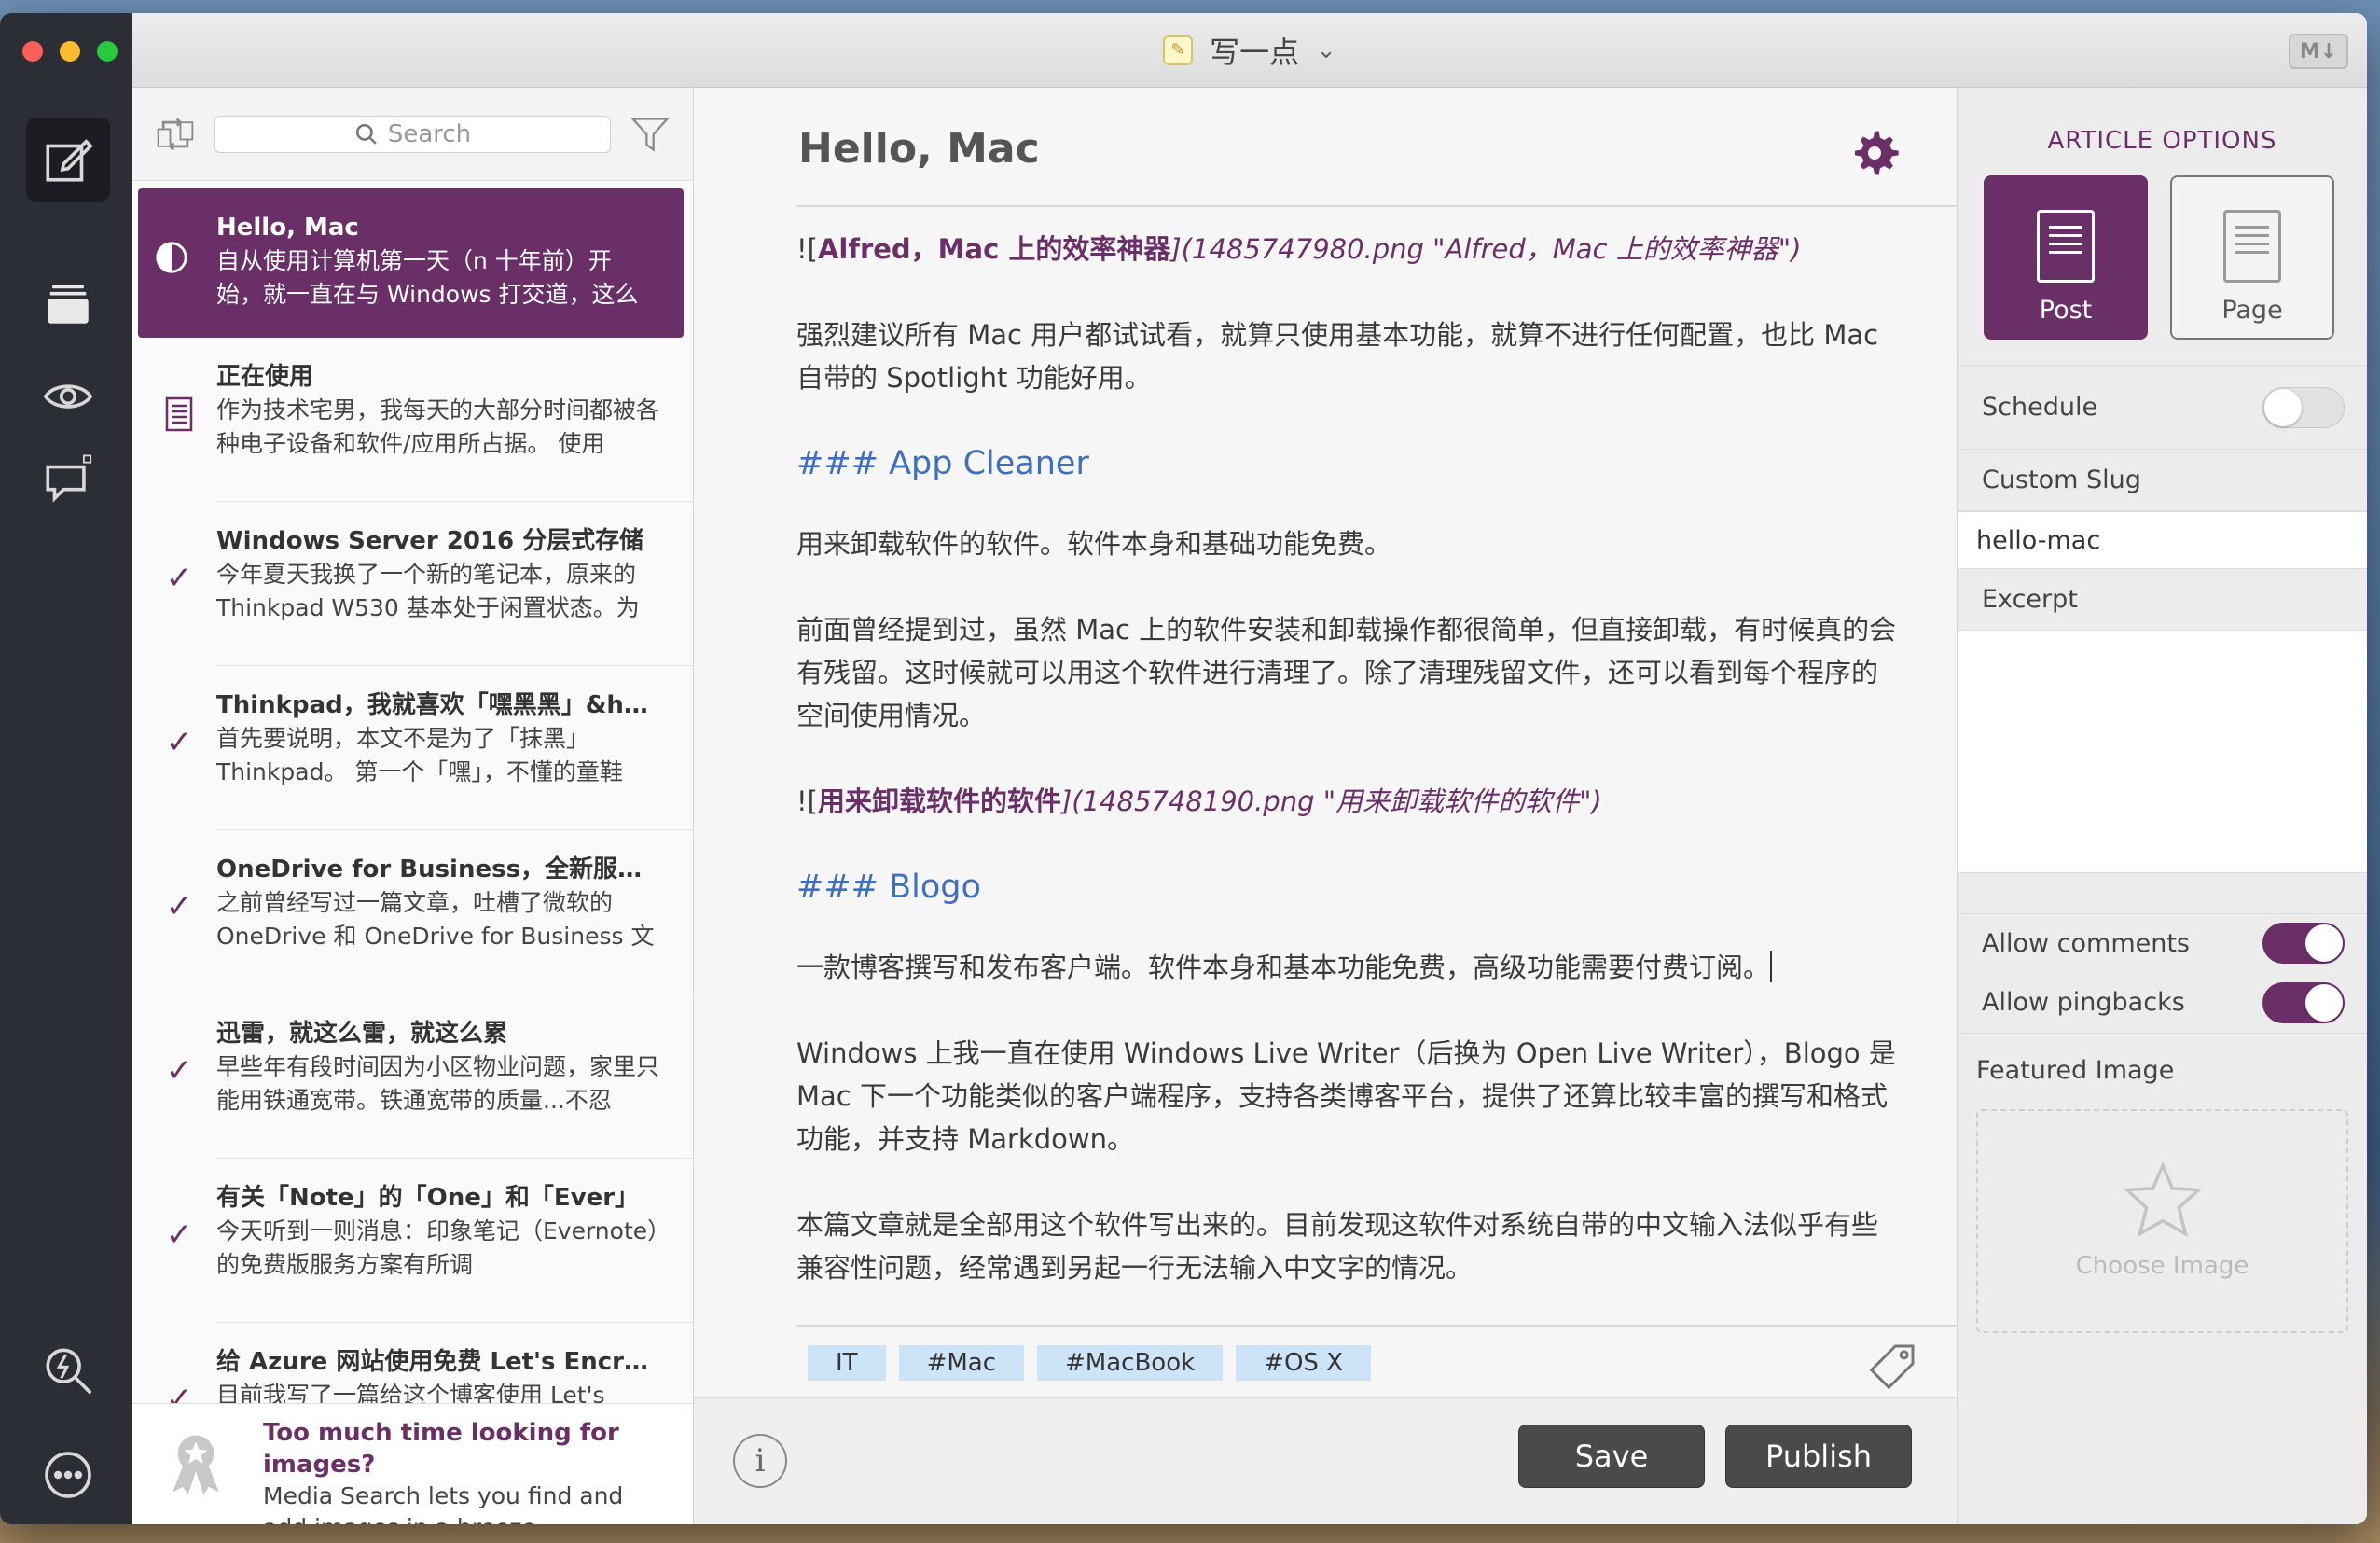 This screenshot has width=2380, height=1543. What do you see at coordinates (1254, 50) in the screenshot?
I see `blog-title: 写一点` at bounding box center [1254, 50].